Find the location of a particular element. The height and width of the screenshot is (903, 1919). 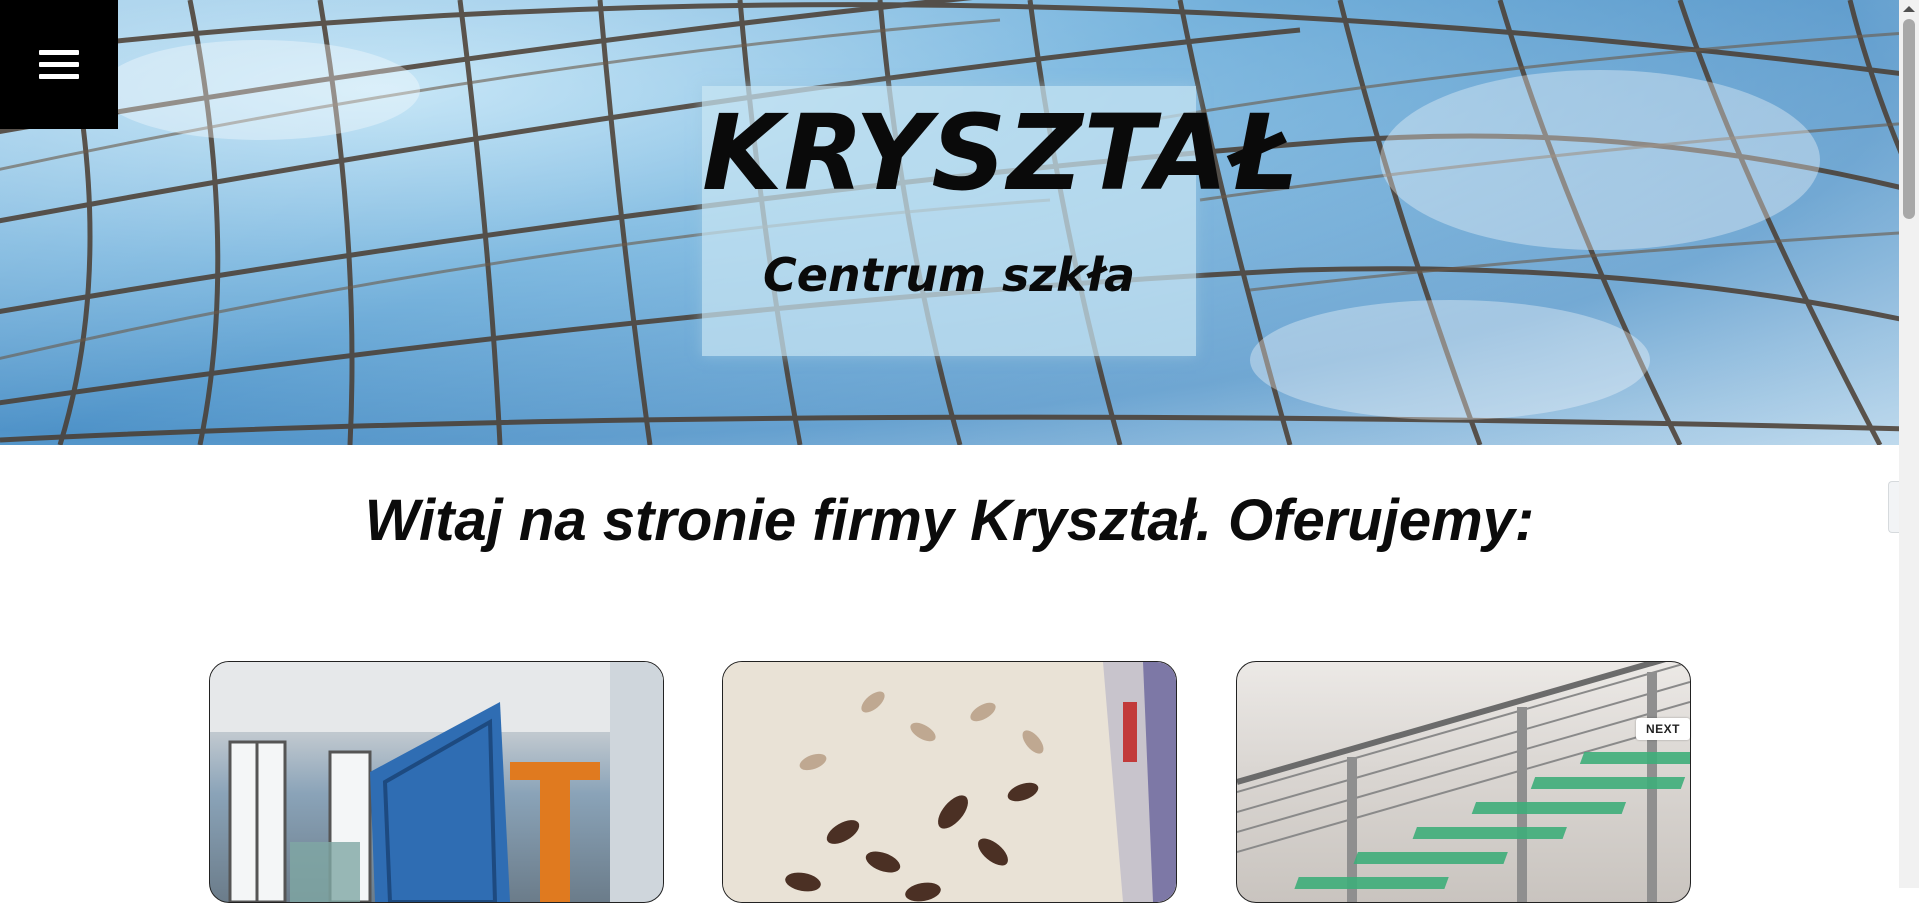

offer-card-glass-stairs is located at coordinates (1463, 782).